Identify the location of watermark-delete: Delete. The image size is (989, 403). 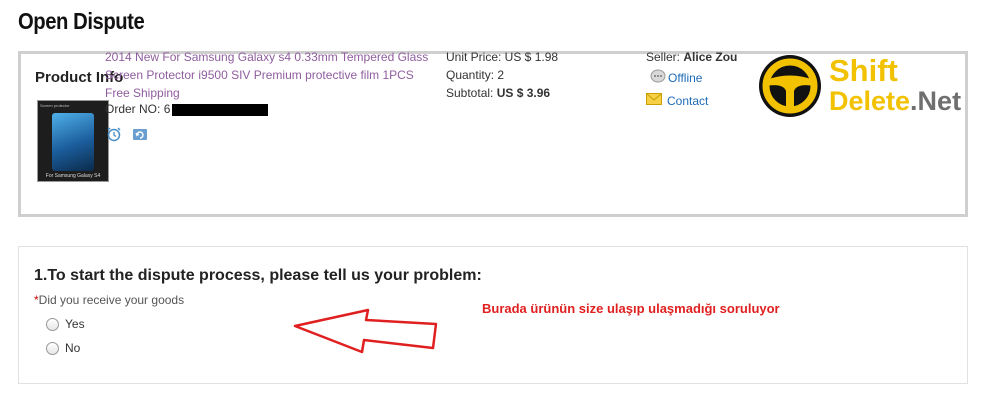
(870, 101).